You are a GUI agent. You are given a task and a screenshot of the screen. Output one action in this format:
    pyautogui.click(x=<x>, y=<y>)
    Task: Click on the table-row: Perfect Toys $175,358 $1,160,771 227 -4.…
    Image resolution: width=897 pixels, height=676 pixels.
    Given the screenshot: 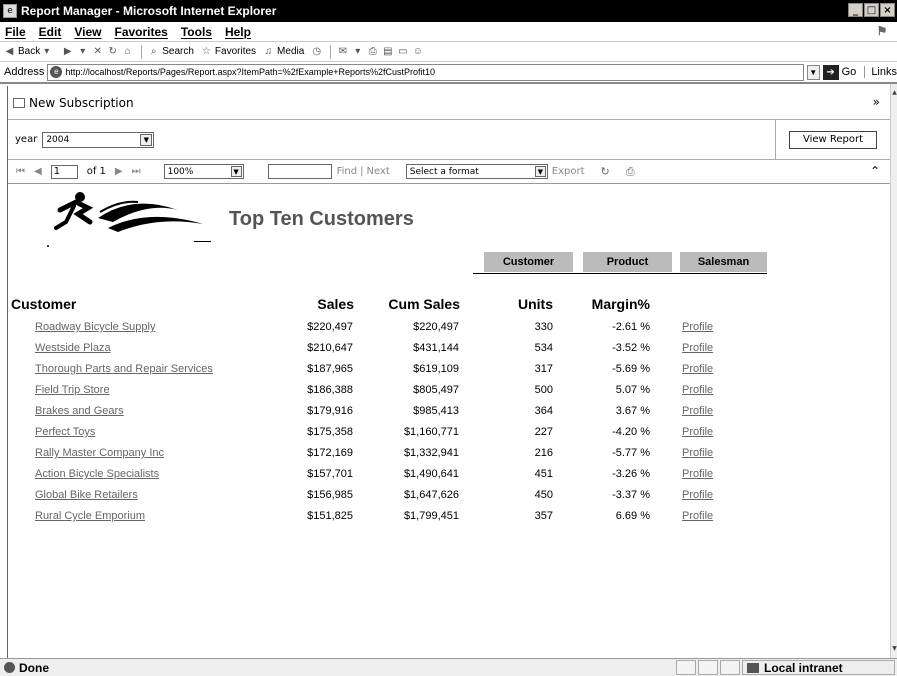 What is the action you would take?
    pyautogui.click(x=438, y=433)
    